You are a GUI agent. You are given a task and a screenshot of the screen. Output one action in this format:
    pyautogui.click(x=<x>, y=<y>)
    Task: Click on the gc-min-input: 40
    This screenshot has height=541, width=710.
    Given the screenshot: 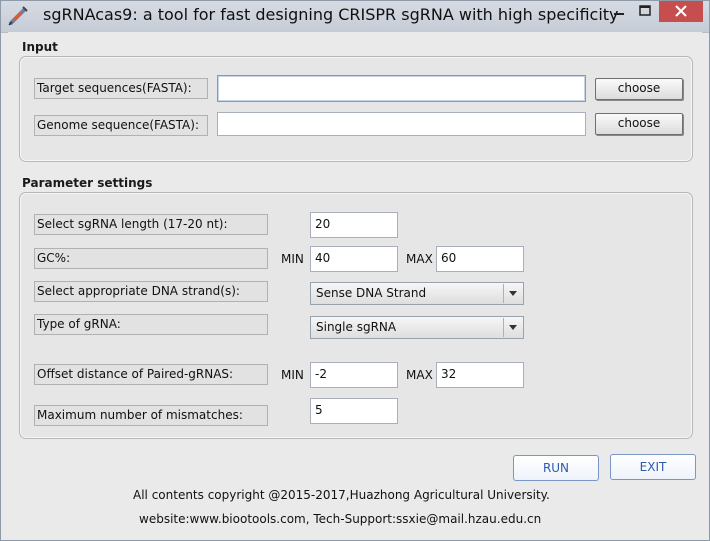 What is the action you would take?
    pyautogui.click(x=354, y=259)
    